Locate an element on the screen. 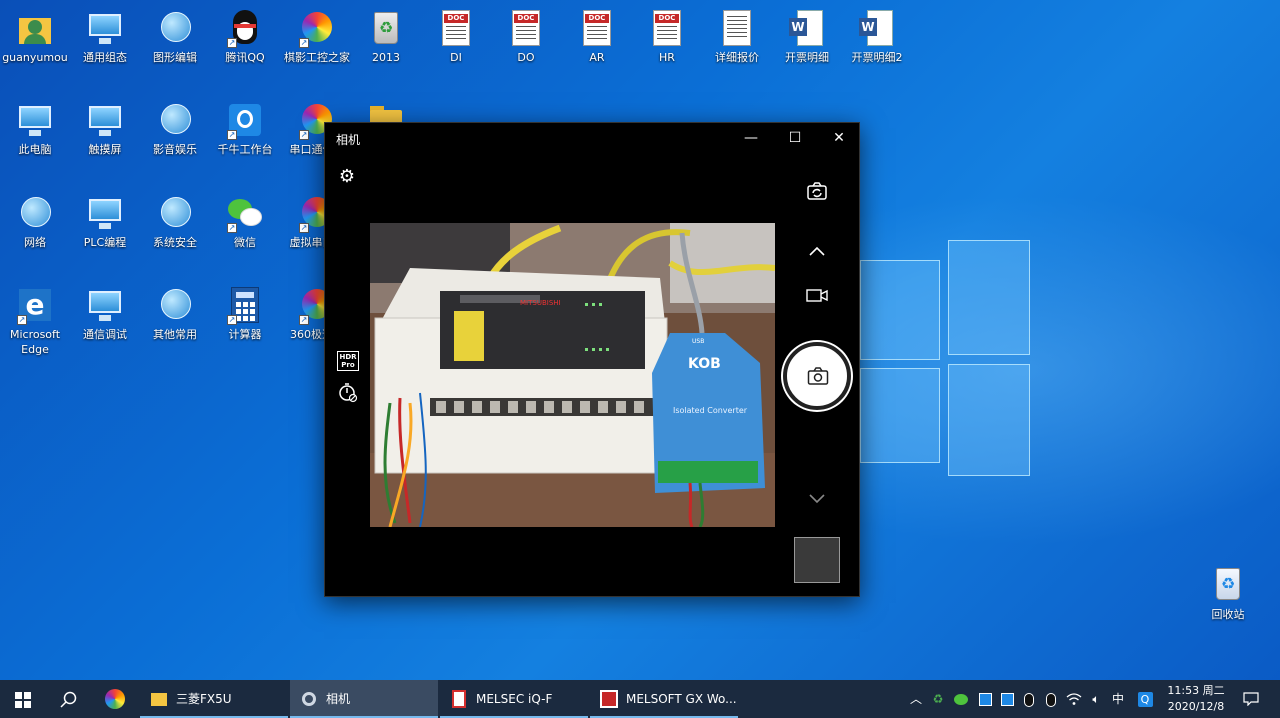 This screenshot has width=1280, height=718. converter-text: Isolated Converter is located at coordinates (710, 410).